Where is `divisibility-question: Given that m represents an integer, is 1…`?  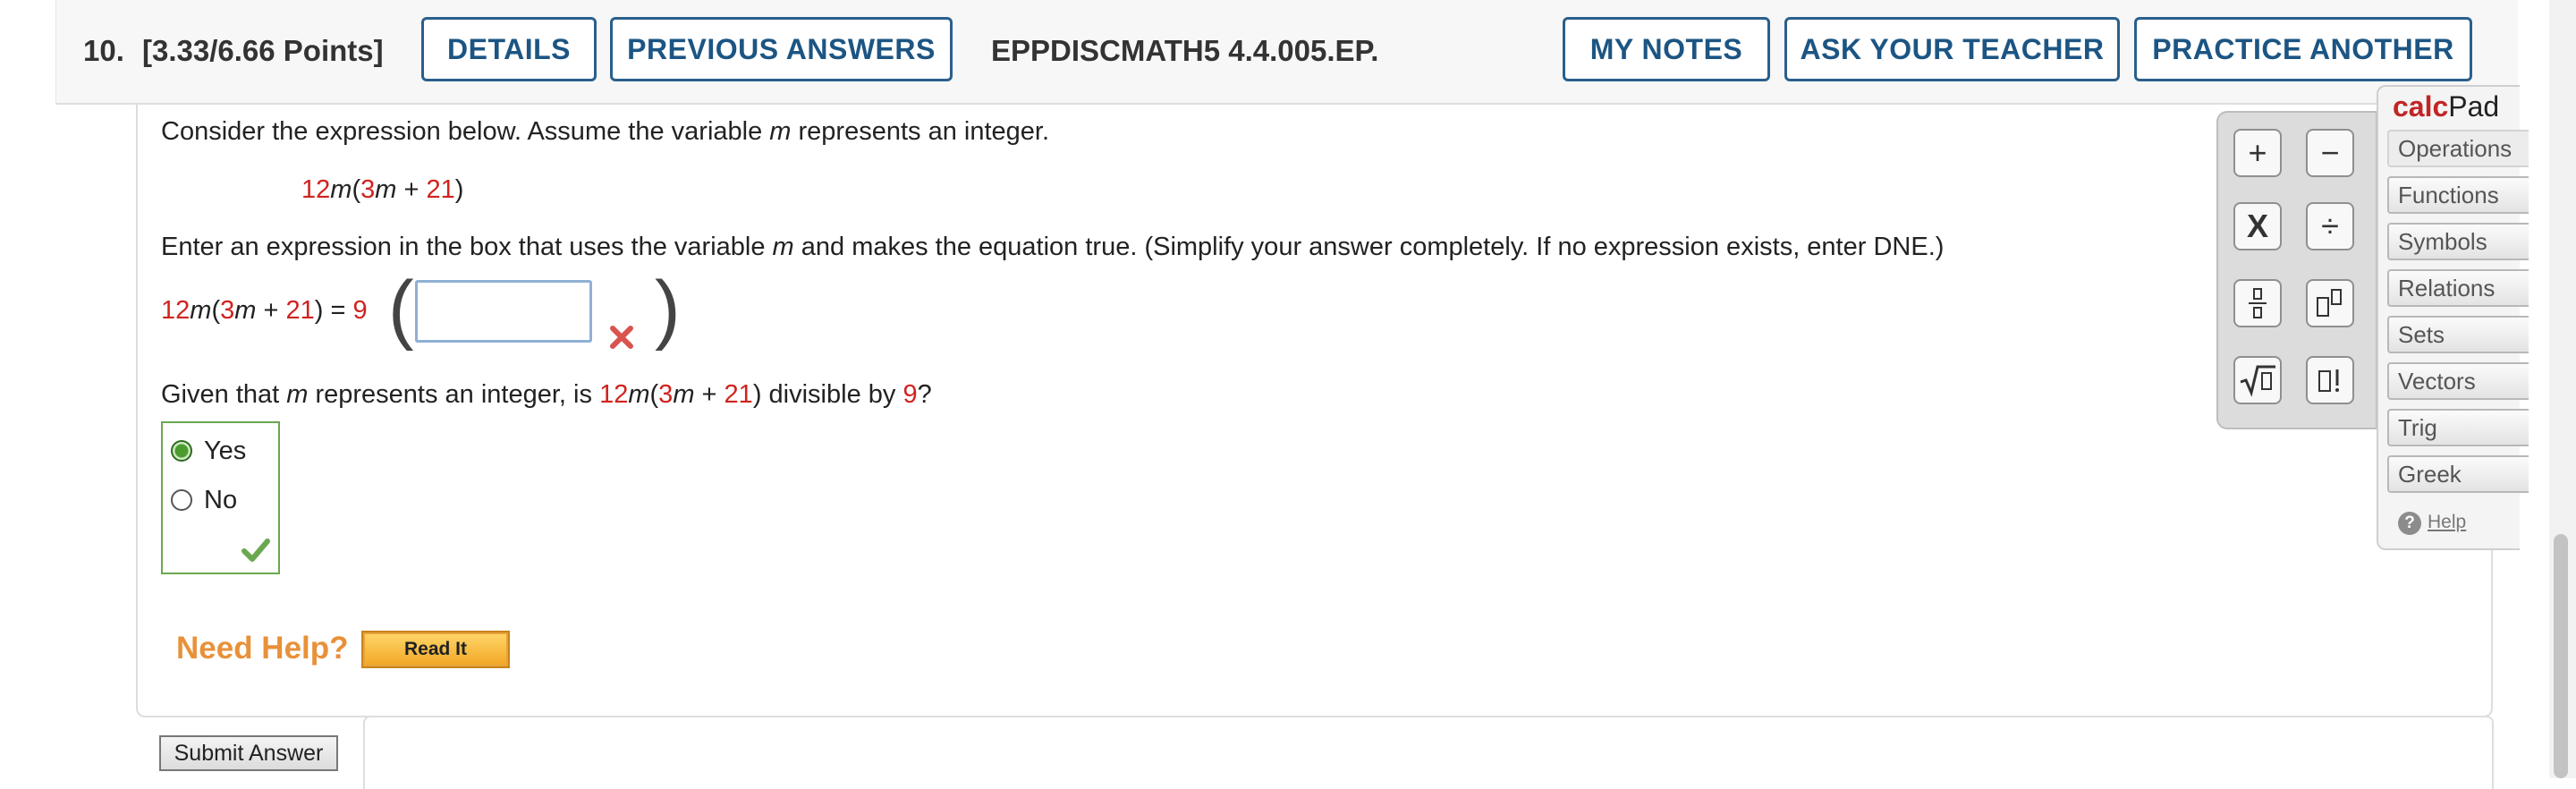
divisibility-question: Given that m represents an integer, is 1… is located at coordinates (546, 394).